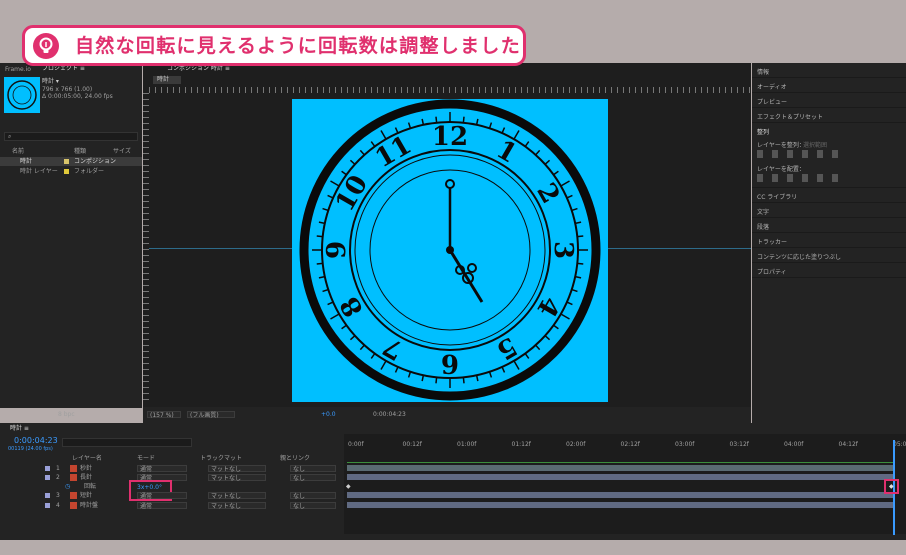  I want to click on layer-number: 3, so click(58, 495).